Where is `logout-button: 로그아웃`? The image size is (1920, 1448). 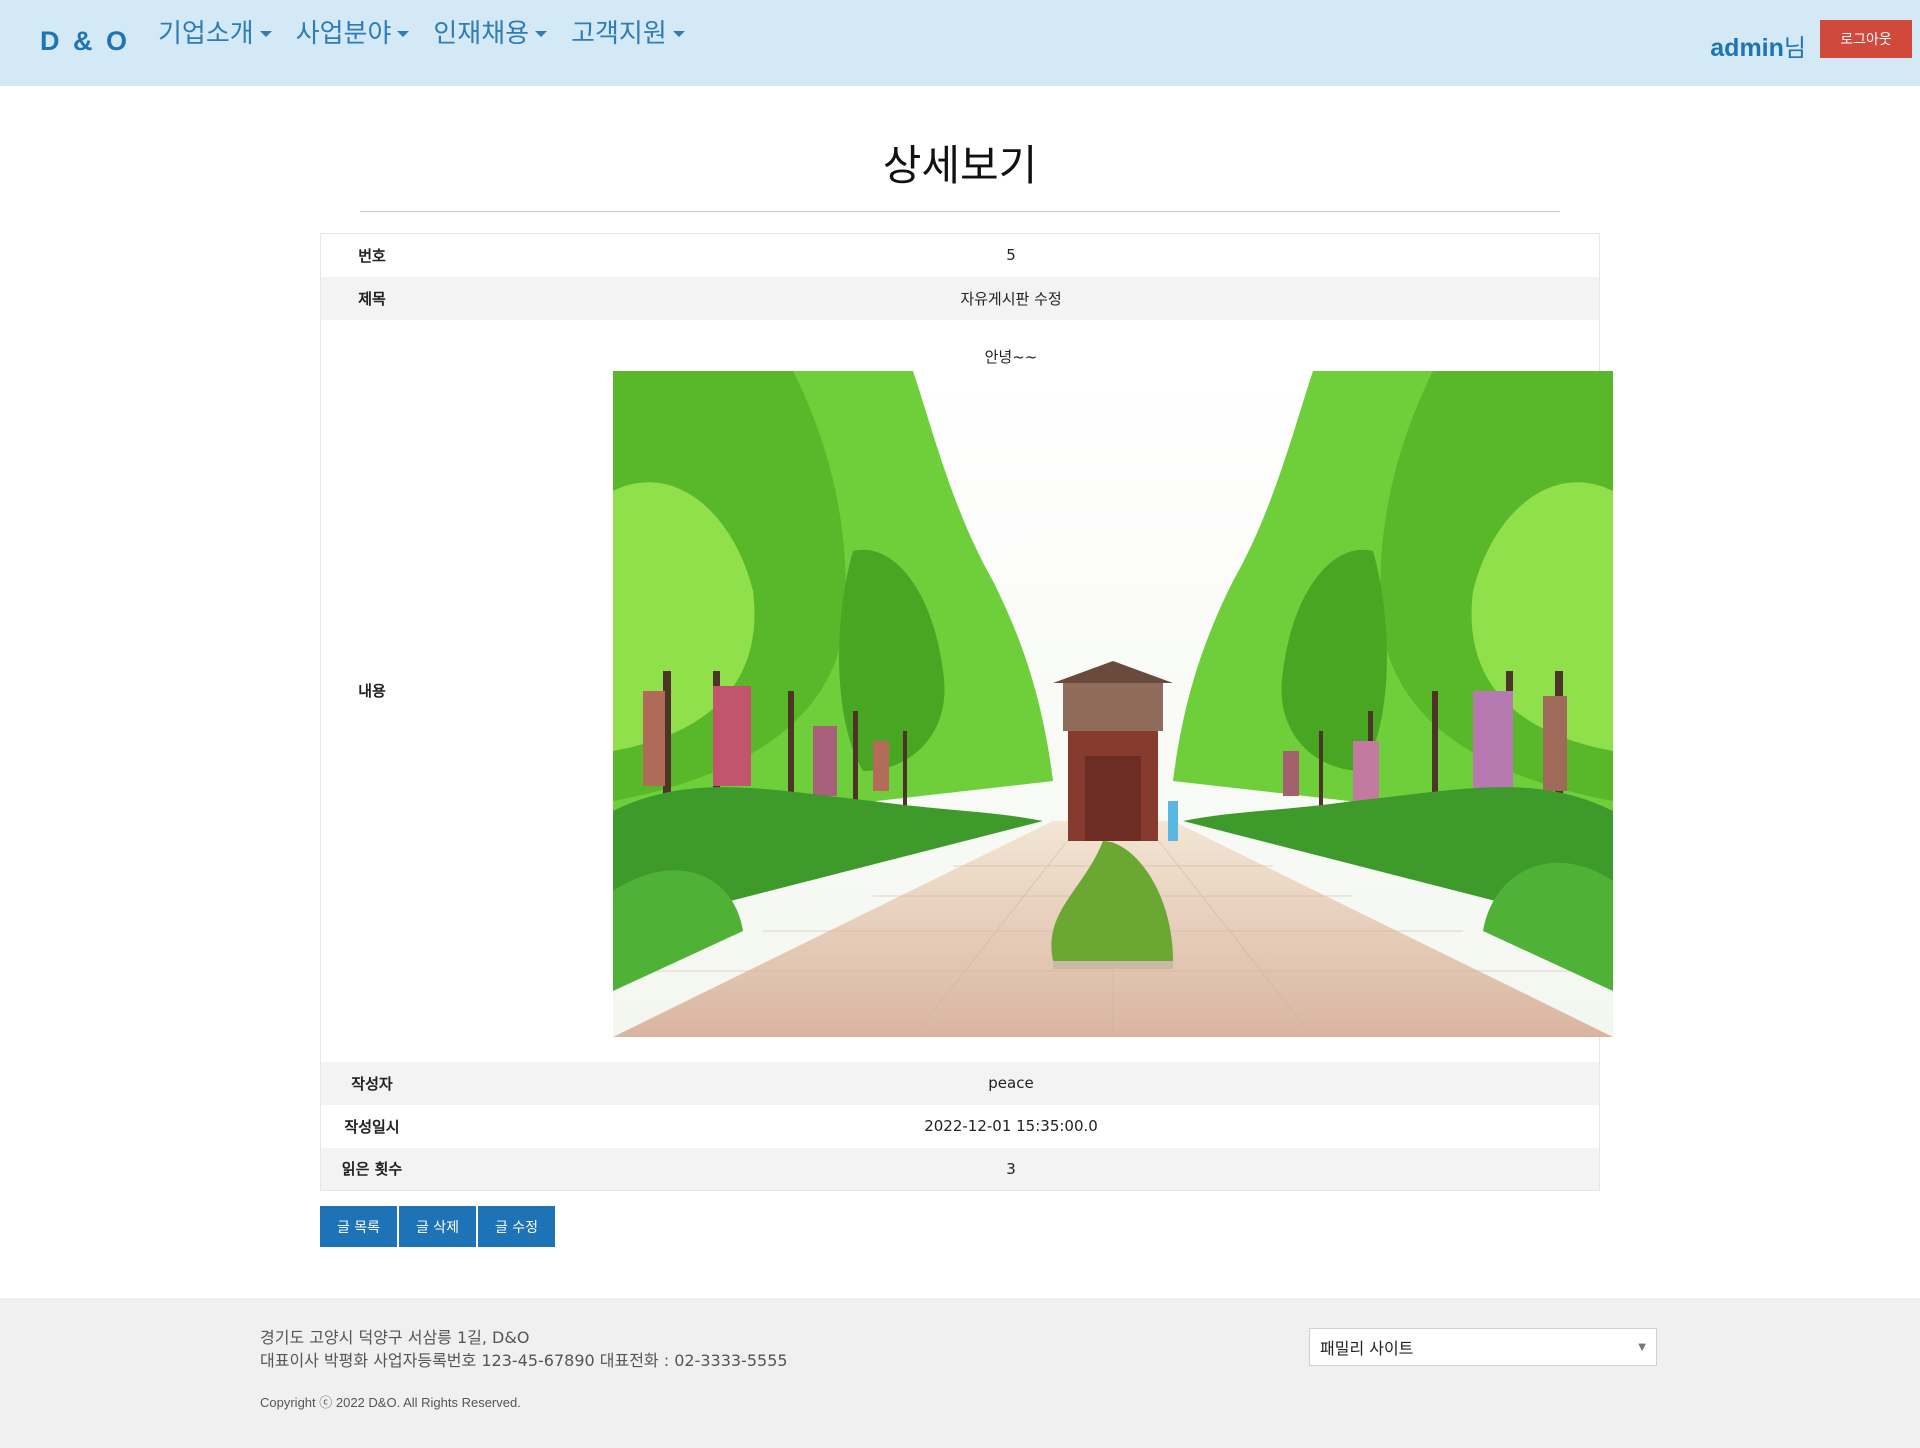
logout-button: 로그아웃 is located at coordinates (1866, 39).